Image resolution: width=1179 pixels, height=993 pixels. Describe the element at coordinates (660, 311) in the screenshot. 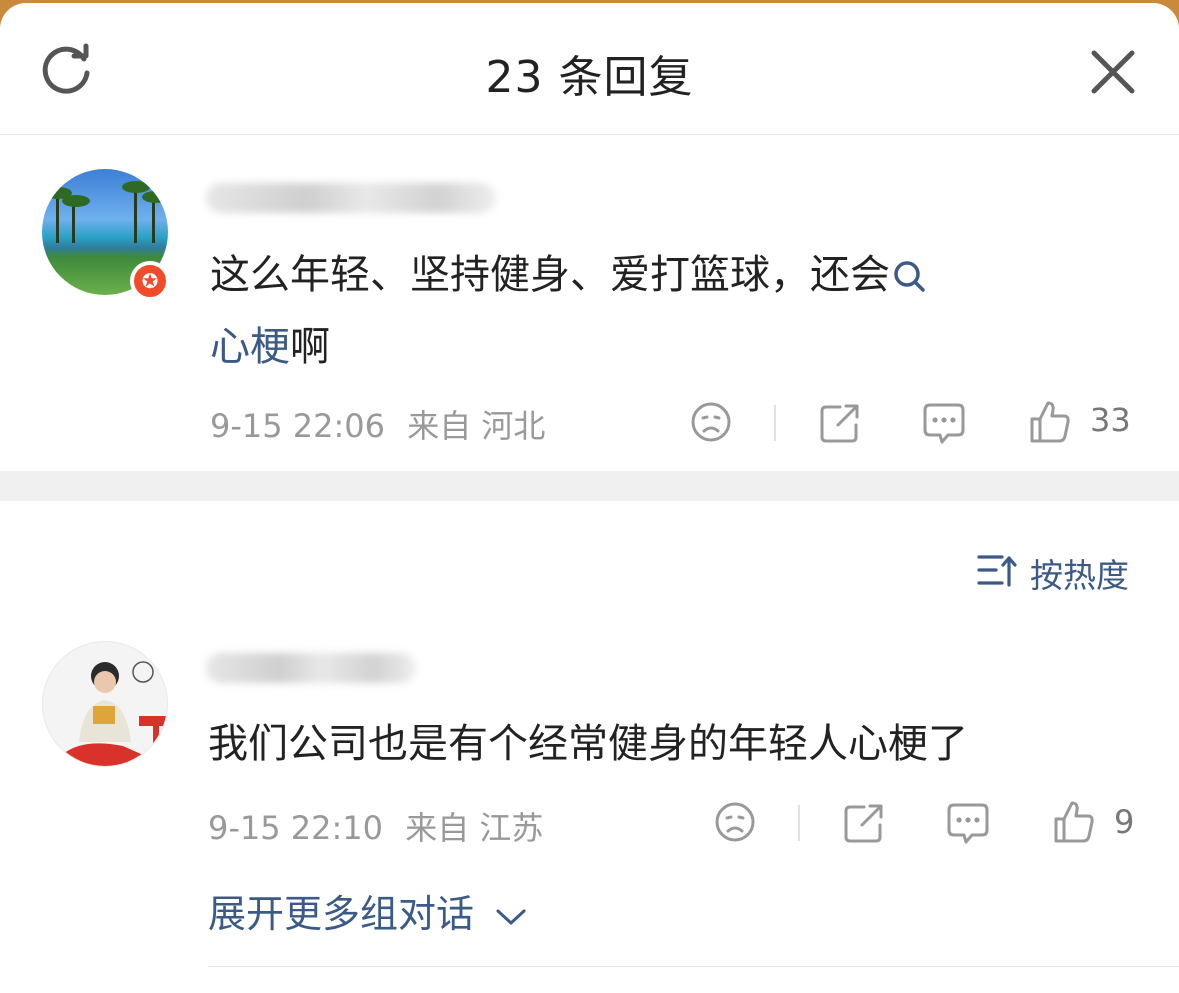

I see `comment-text: 这么年轻、坚持健身、爱打篮球，还会 心梗啊` at that location.